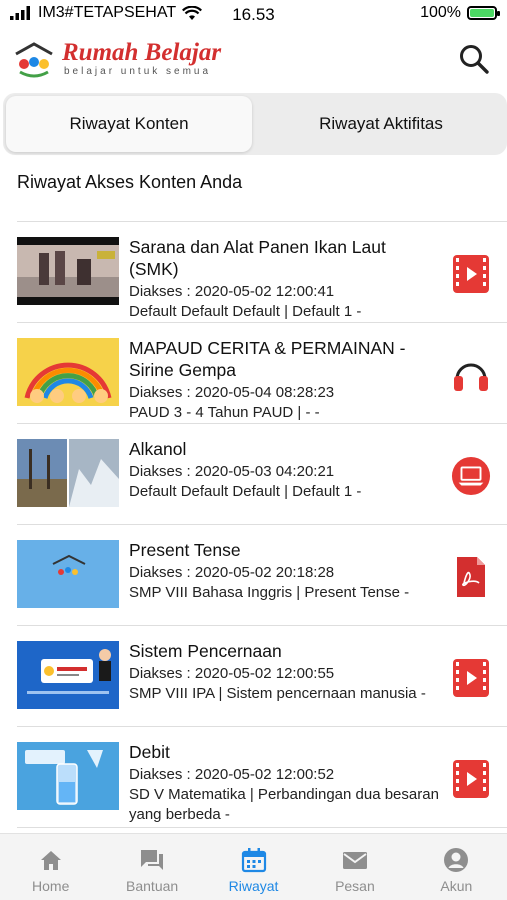 This screenshot has height=900, width=507. I want to click on battery-level, so click(482, 13).